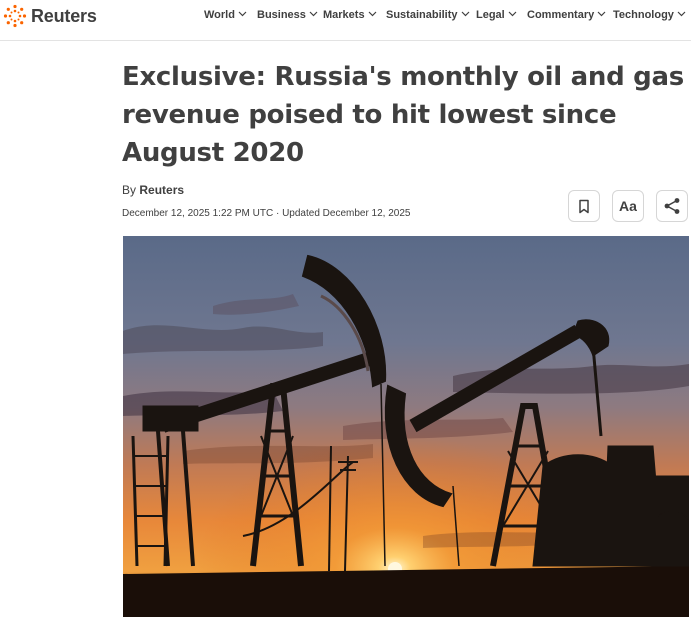 This screenshot has width=691, height=619. What do you see at coordinates (490, 15) in the screenshot?
I see `nav-label: Legal` at bounding box center [490, 15].